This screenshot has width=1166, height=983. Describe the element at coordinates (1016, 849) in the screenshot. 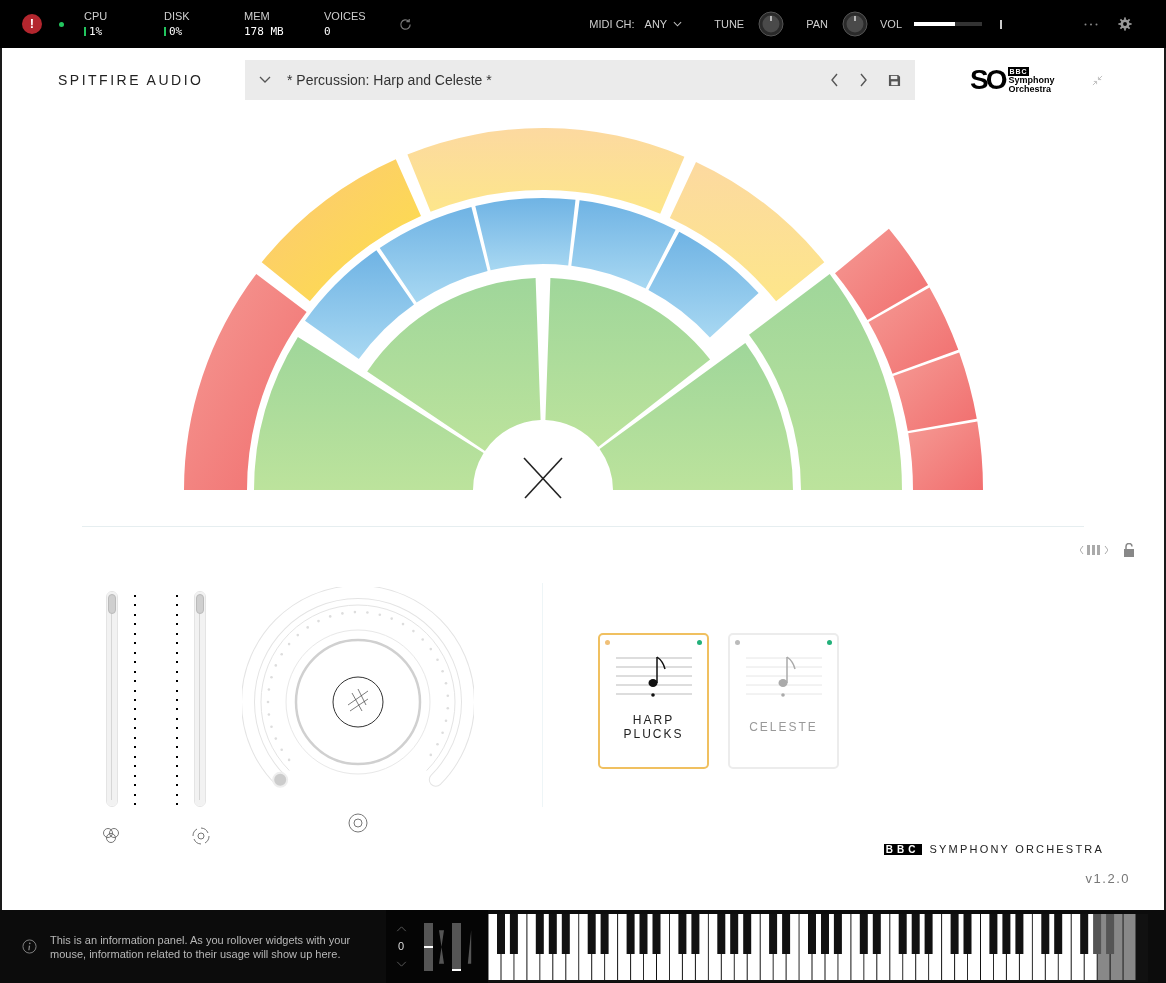

I see `orchestra-wordmark: SYMPHONY ORCHESTRA` at that location.